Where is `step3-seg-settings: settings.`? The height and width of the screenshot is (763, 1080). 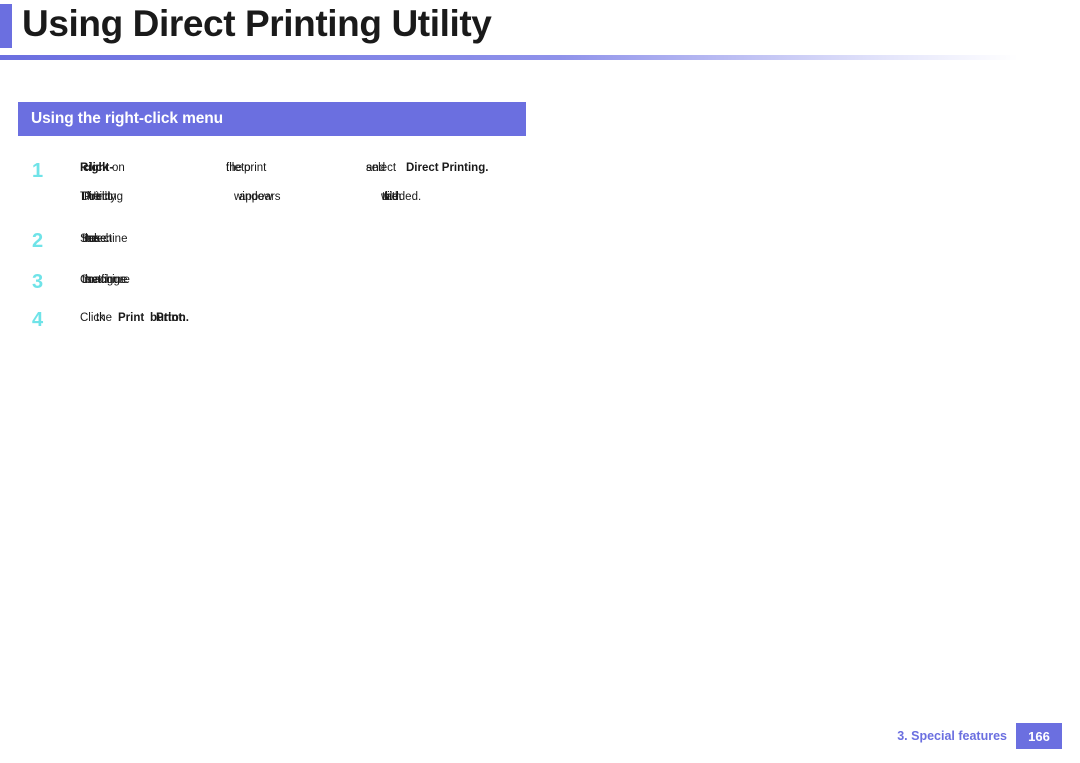
step3-seg-settings: settings. is located at coordinates (107, 280).